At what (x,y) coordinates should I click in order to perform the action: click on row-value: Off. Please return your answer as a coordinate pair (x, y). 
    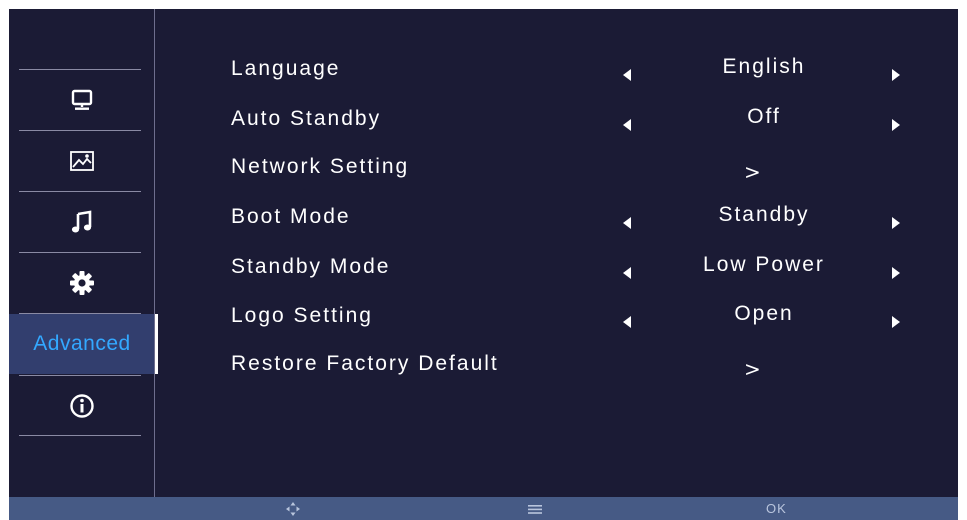
    Looking at the image, I should click on (764, 116).